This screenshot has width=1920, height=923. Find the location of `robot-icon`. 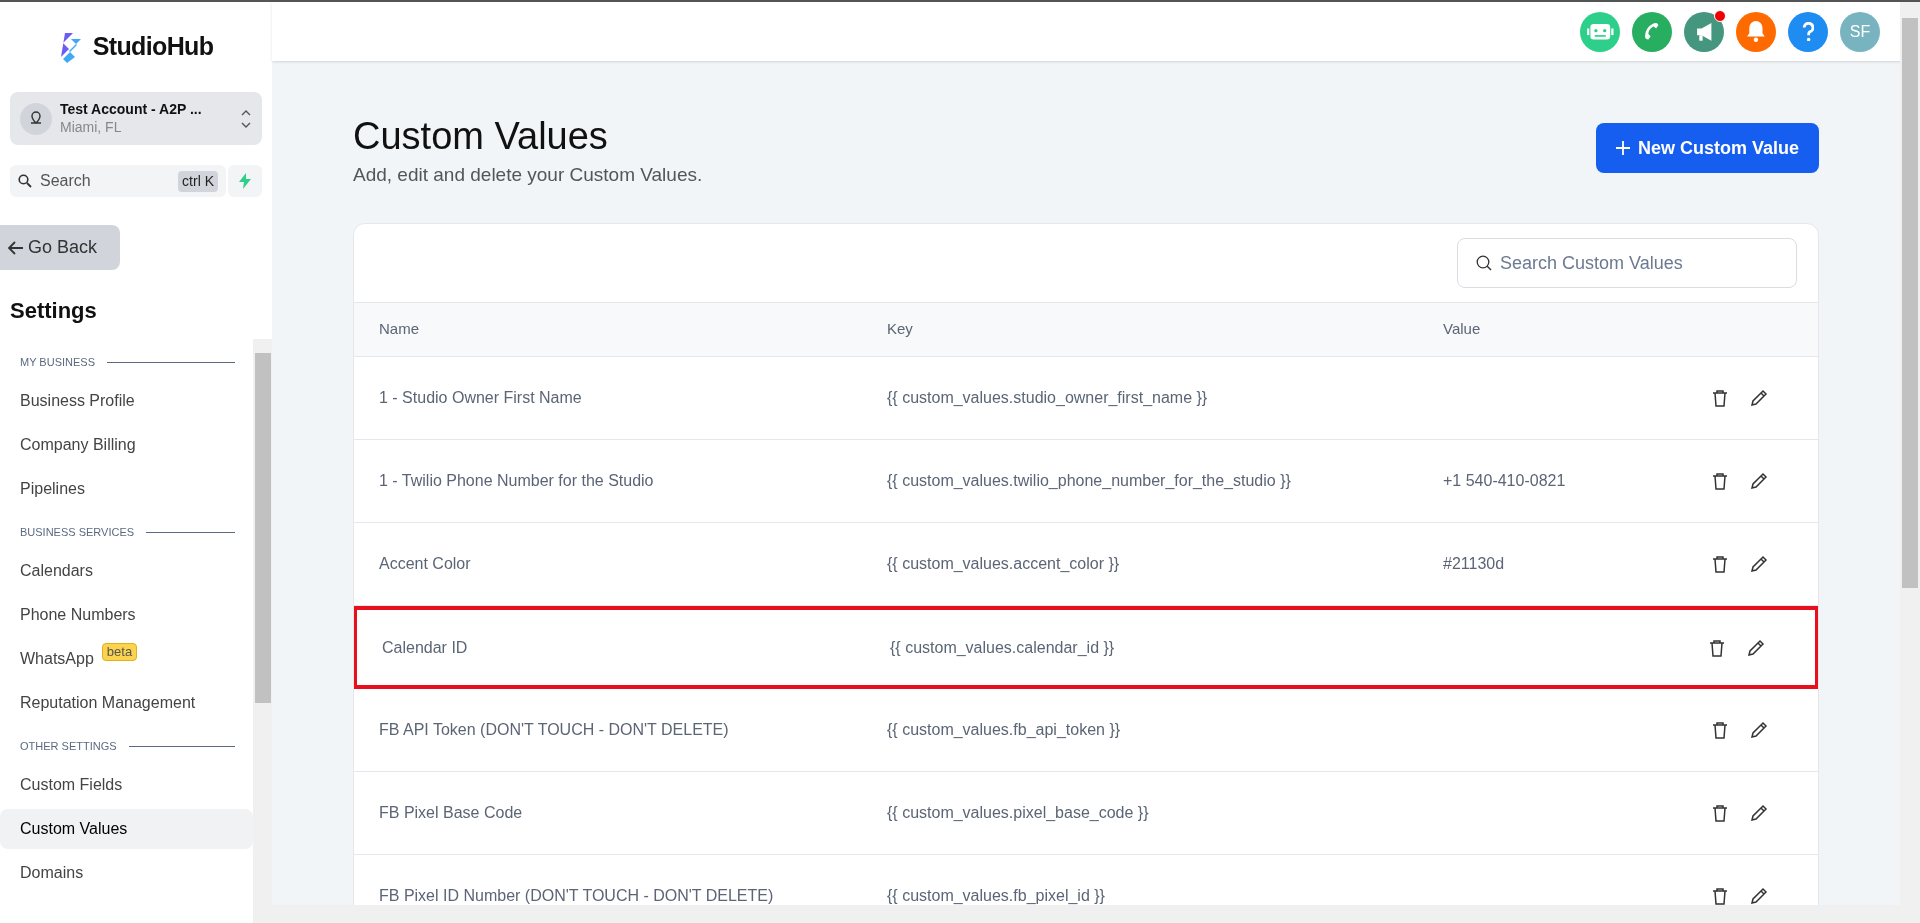

robot-icon is located at coordinates (1600, 31).